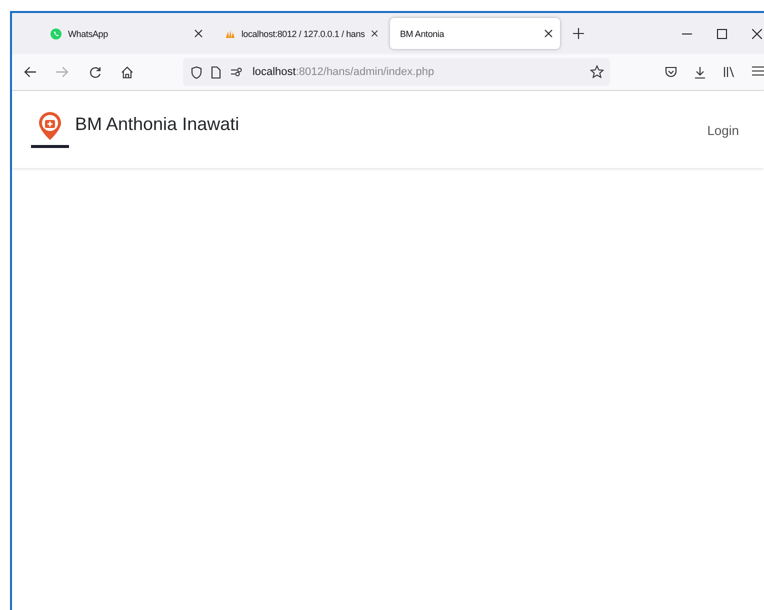  I want to click on new-tab-icon, so click(578, 33).